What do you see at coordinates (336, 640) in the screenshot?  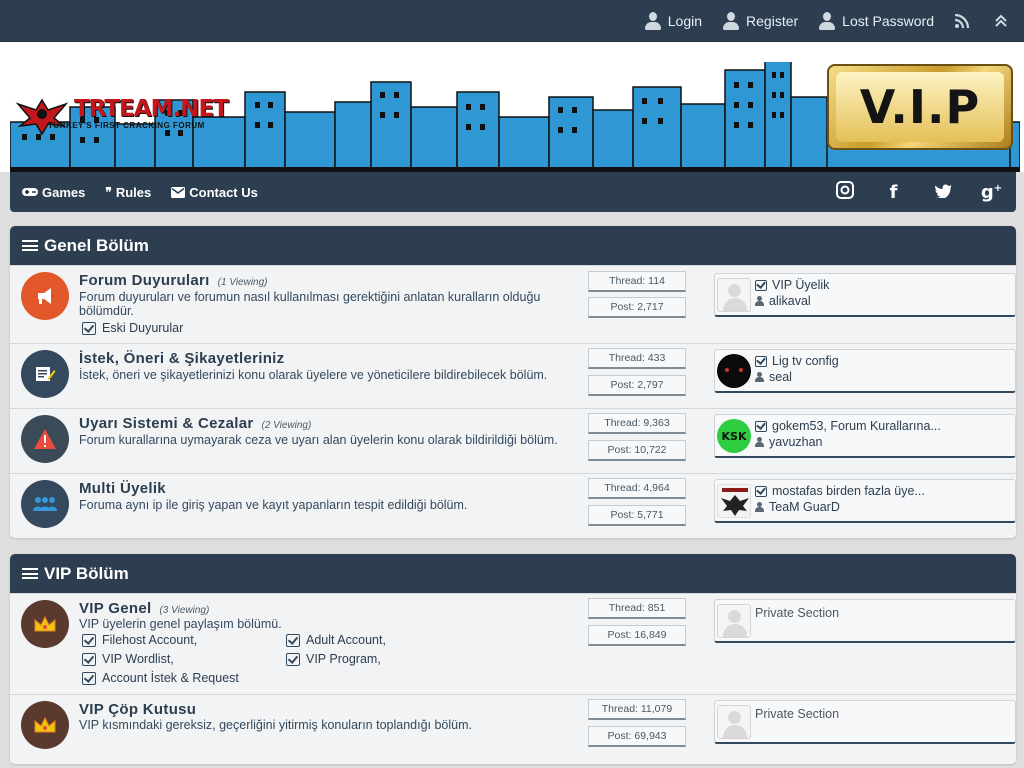 I see `subforum-link: Adult Account,` at bounding box center [336, 640].